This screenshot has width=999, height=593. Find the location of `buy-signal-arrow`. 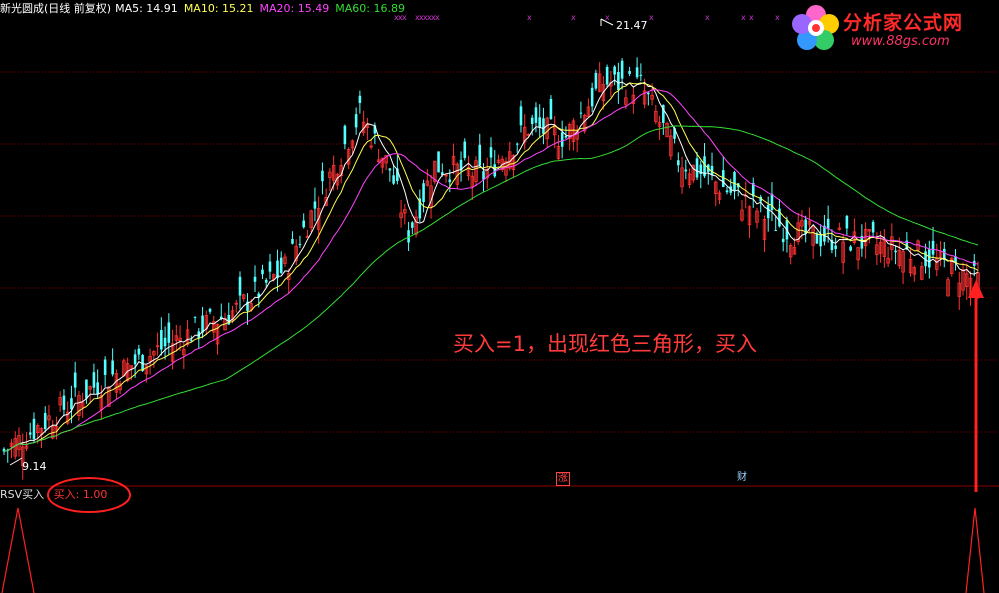

buy-signal-arrow is located at coordinates (976, 386).